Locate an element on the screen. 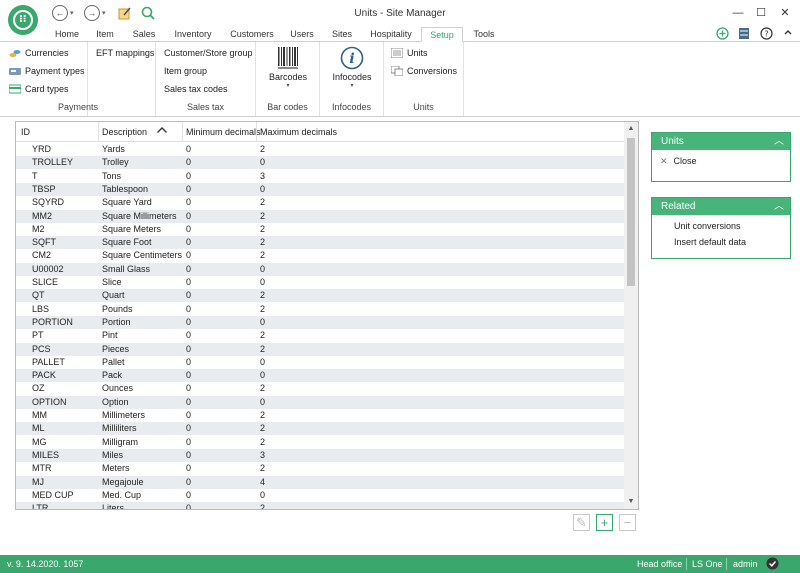 The height and width of the screenshot is (573, 800). tab-item: Item is located at coordinates (105, 34).